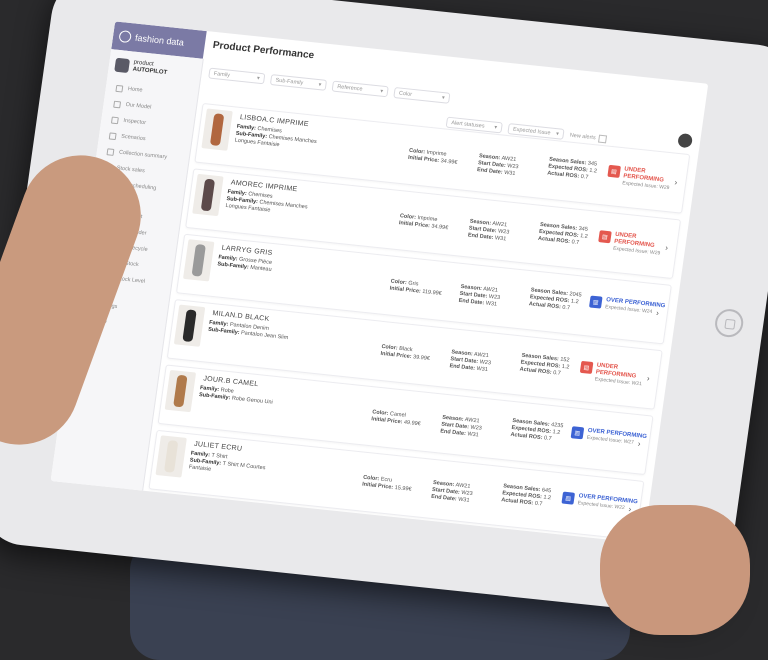  Describe the element at coordinates (138, 106) in the screenshot. I see `sidebar-item-label: Our Model` at that location.